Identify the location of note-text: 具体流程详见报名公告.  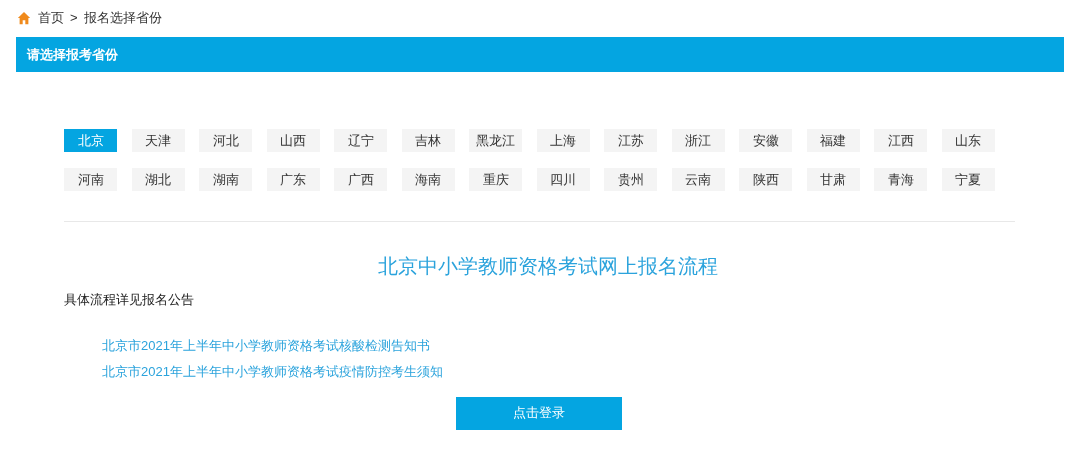
(129, 300).